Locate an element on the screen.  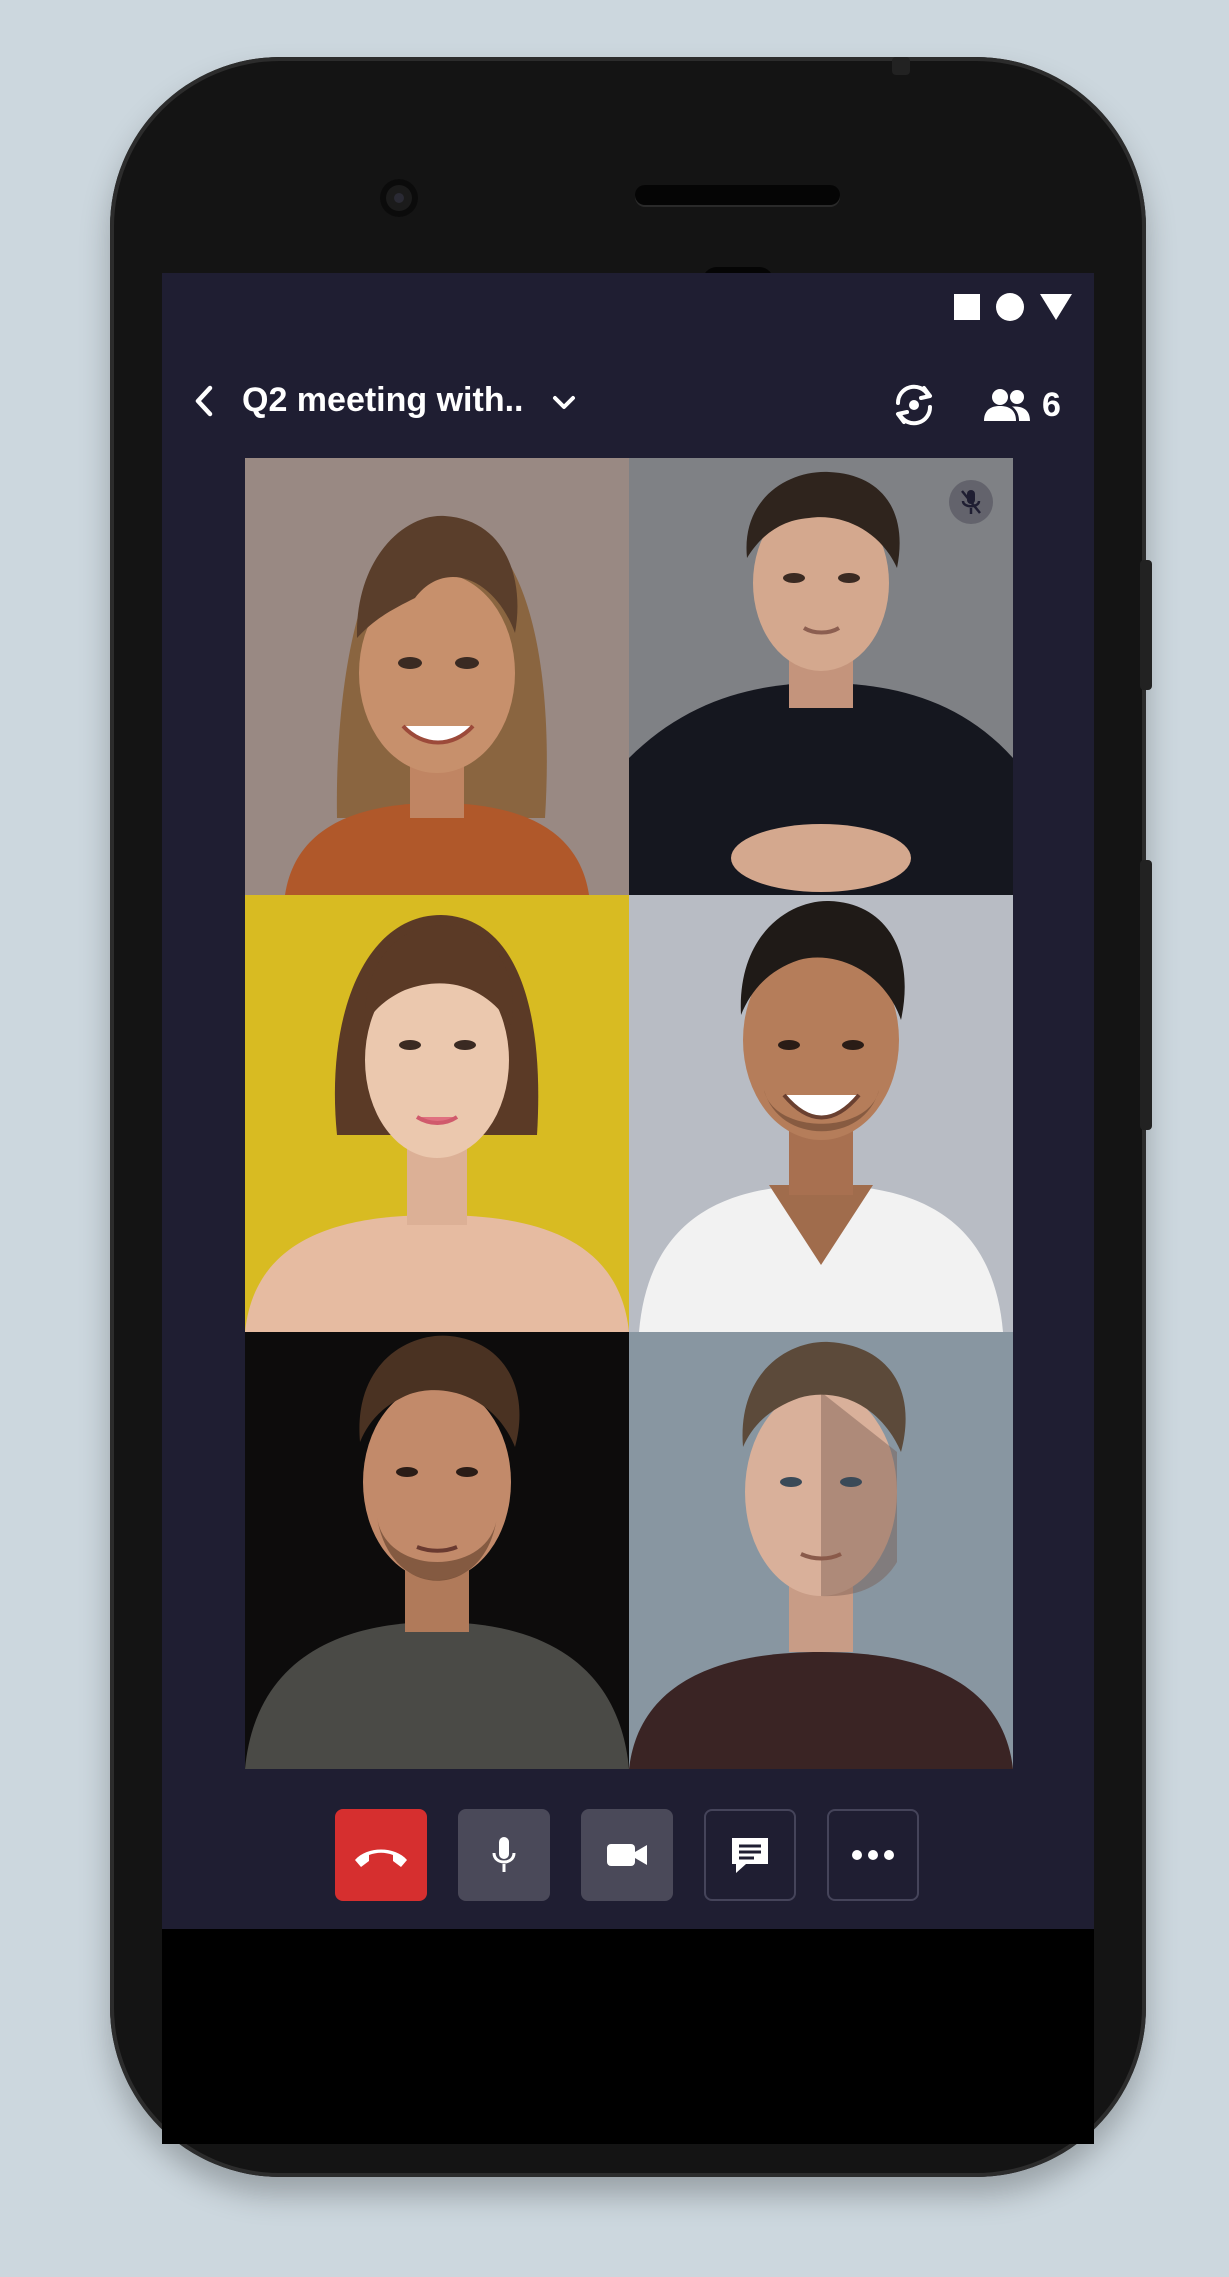
status-bar is located at coordinates (1013, 307).